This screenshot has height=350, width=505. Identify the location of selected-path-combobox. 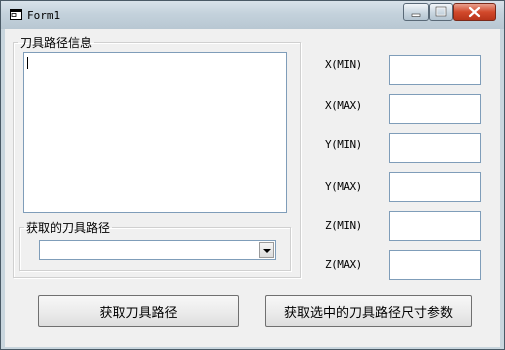
(157, 250).